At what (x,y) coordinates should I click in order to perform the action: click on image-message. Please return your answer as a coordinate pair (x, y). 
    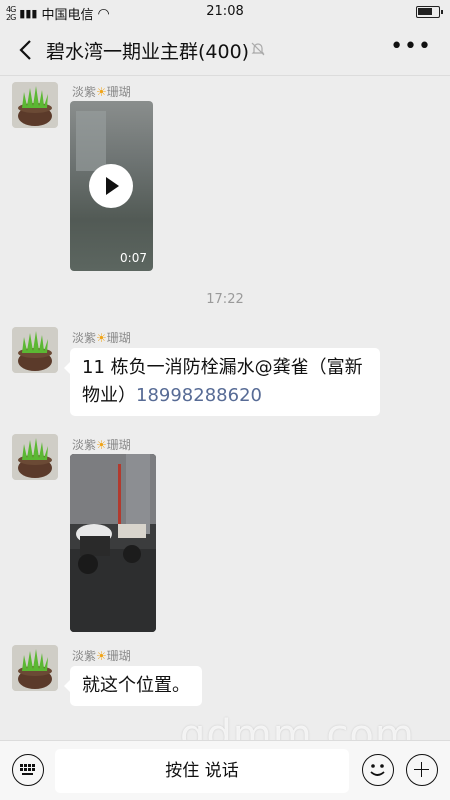
    Looking at the image, I should click on (113, 543).